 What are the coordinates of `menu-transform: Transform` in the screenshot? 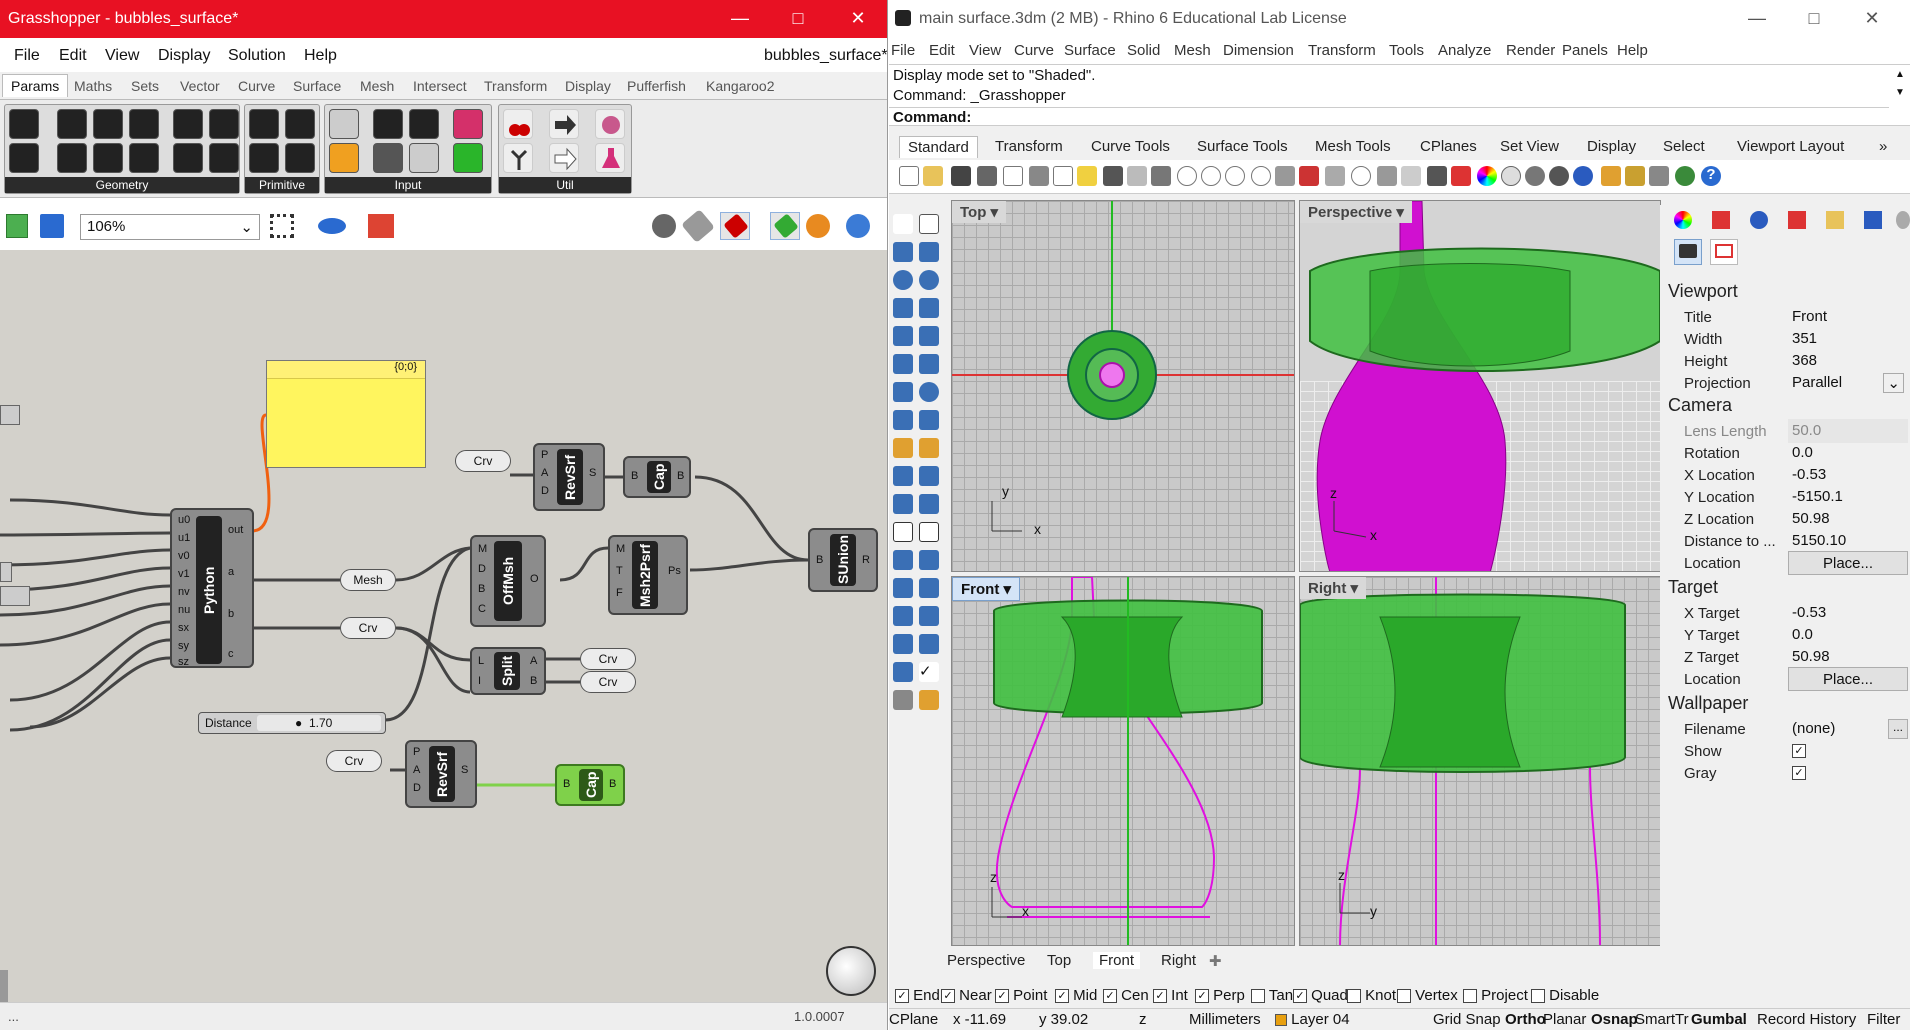 It's located at (1342, 50).